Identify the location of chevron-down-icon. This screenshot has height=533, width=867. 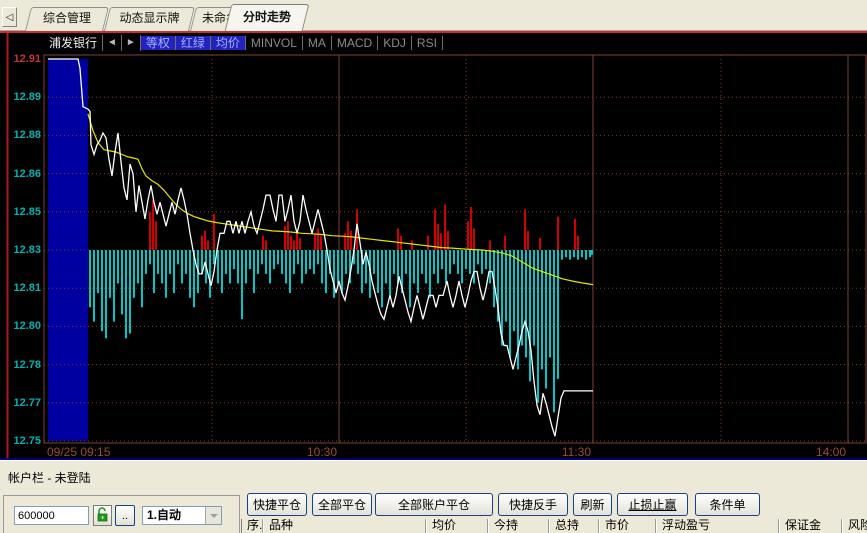
(213, 515).